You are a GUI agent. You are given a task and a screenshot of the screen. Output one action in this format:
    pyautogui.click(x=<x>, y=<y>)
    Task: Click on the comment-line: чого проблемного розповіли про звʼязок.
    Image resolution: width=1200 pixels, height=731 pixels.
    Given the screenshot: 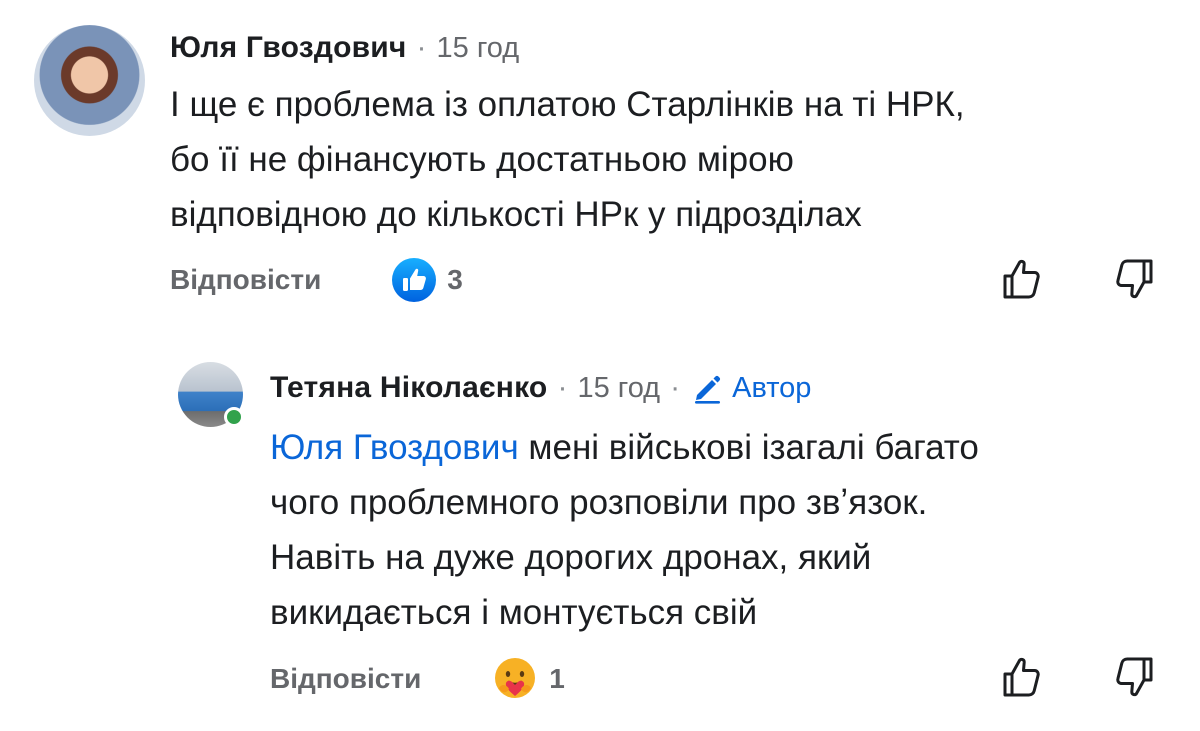 What is the action you would take?
    pyautogui.click(x=599, y=502)
    